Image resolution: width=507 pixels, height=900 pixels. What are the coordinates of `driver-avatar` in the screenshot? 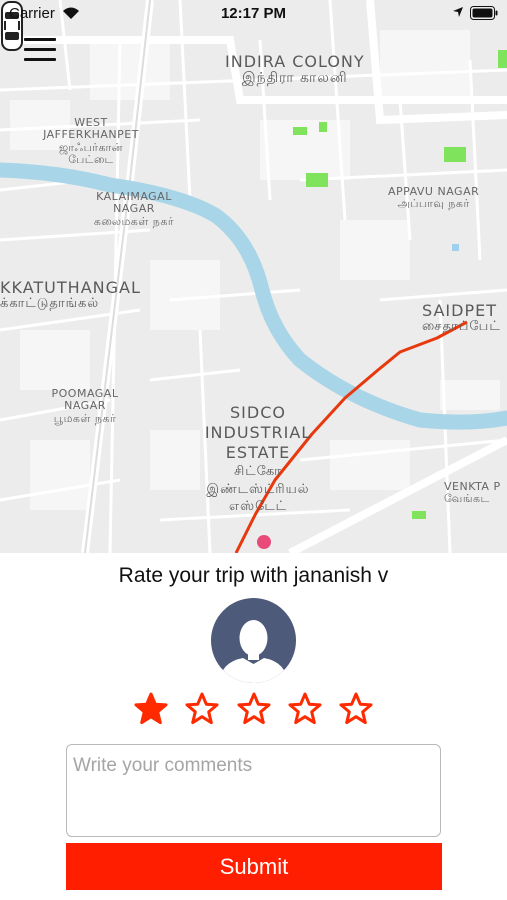 It's located at (253, 640).